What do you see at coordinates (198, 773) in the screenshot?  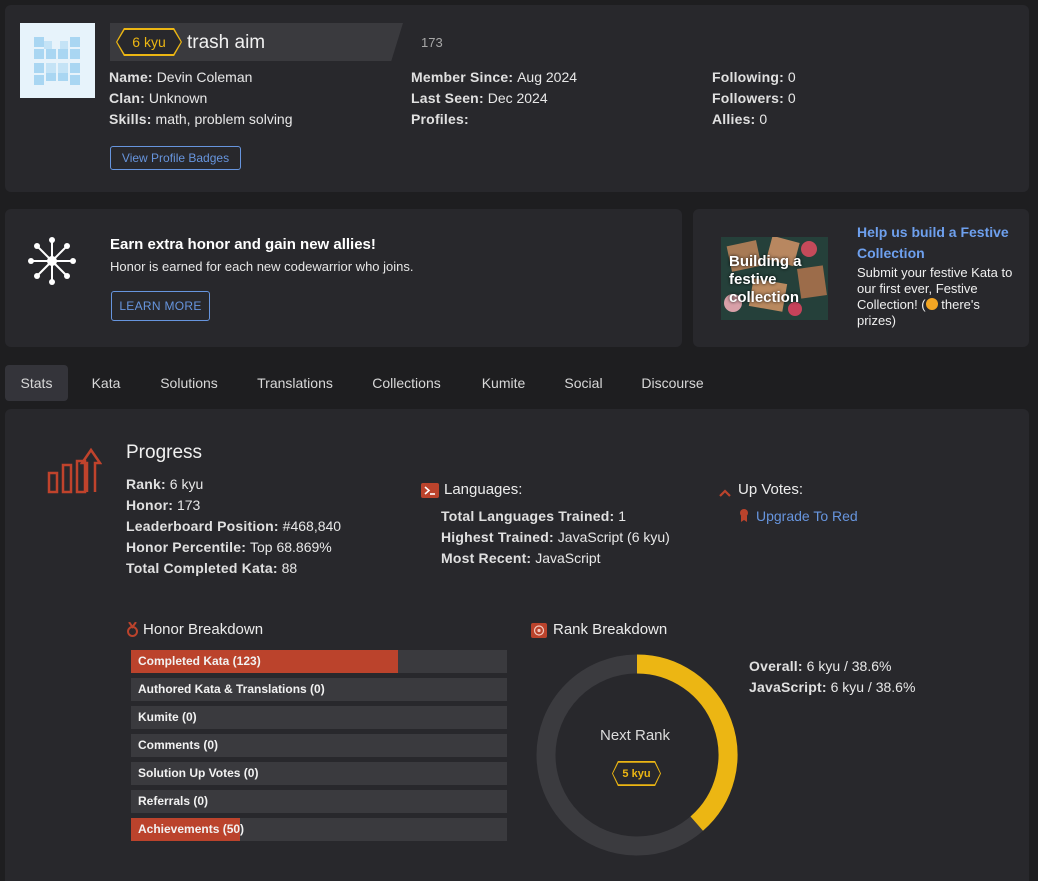 I see `honor-bar-label: Solution Up Votes (0)` at bounding box center [198, 773].